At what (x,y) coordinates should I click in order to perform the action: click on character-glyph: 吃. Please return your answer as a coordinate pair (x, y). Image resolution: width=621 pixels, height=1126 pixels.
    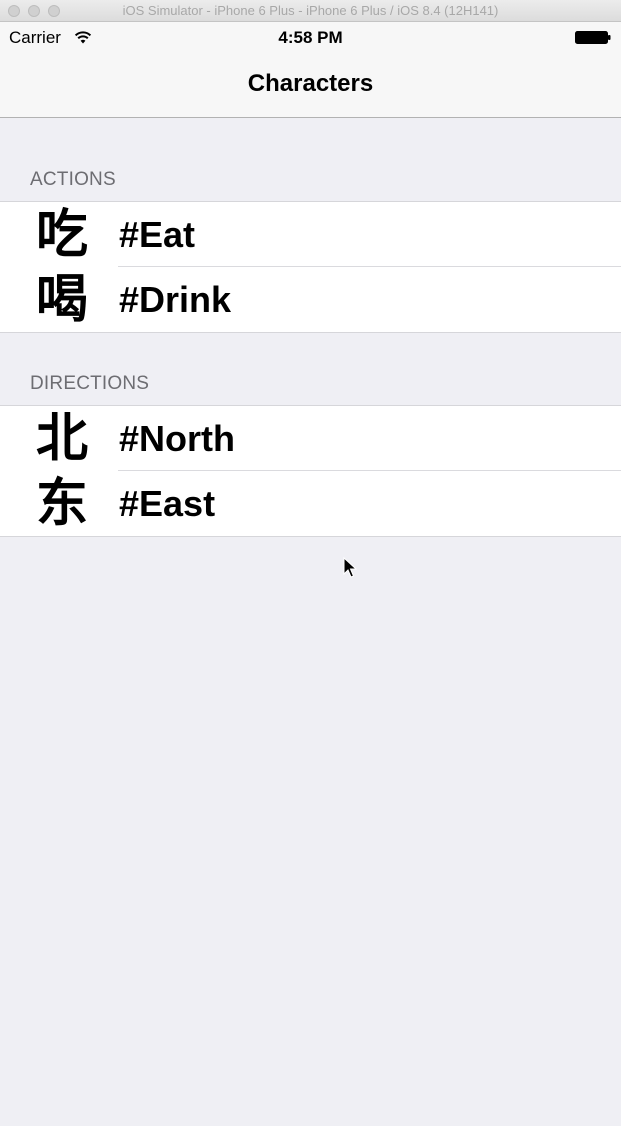
    Looking at the image, I should click on (61, 234).